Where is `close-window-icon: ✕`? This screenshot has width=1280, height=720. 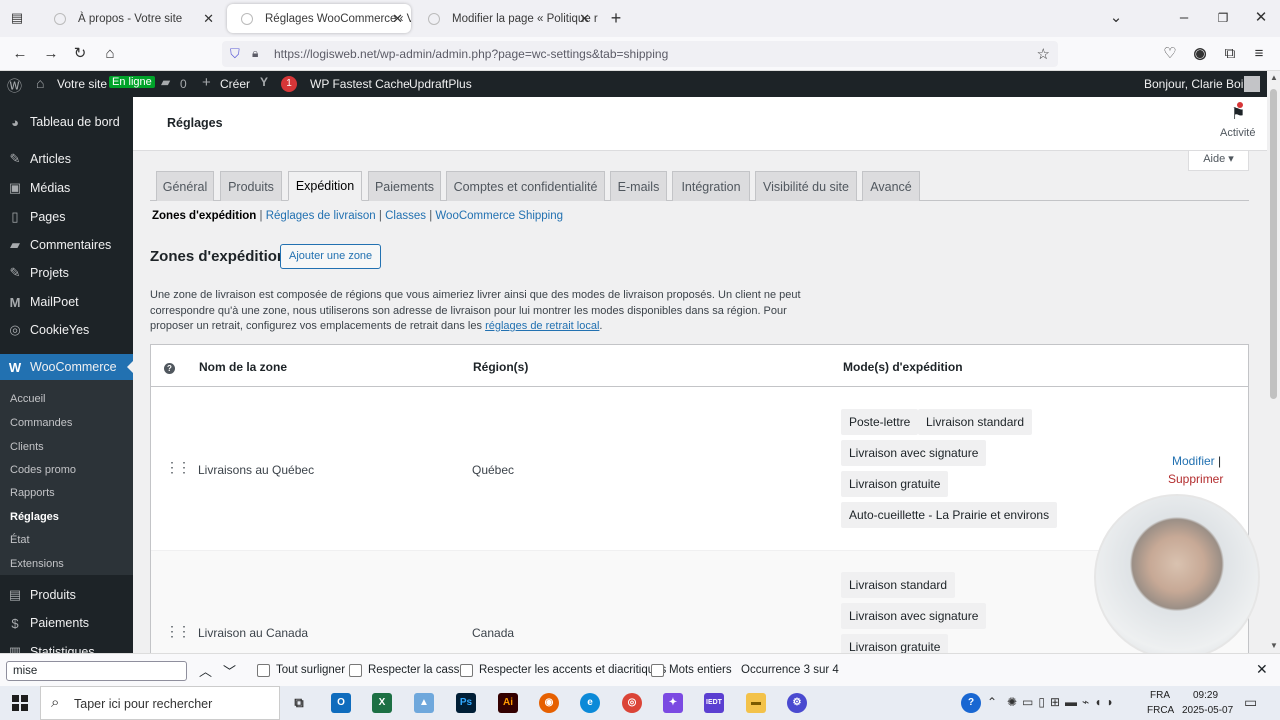
close-window-icon: ✕ is located at coordinates (1261, 18).